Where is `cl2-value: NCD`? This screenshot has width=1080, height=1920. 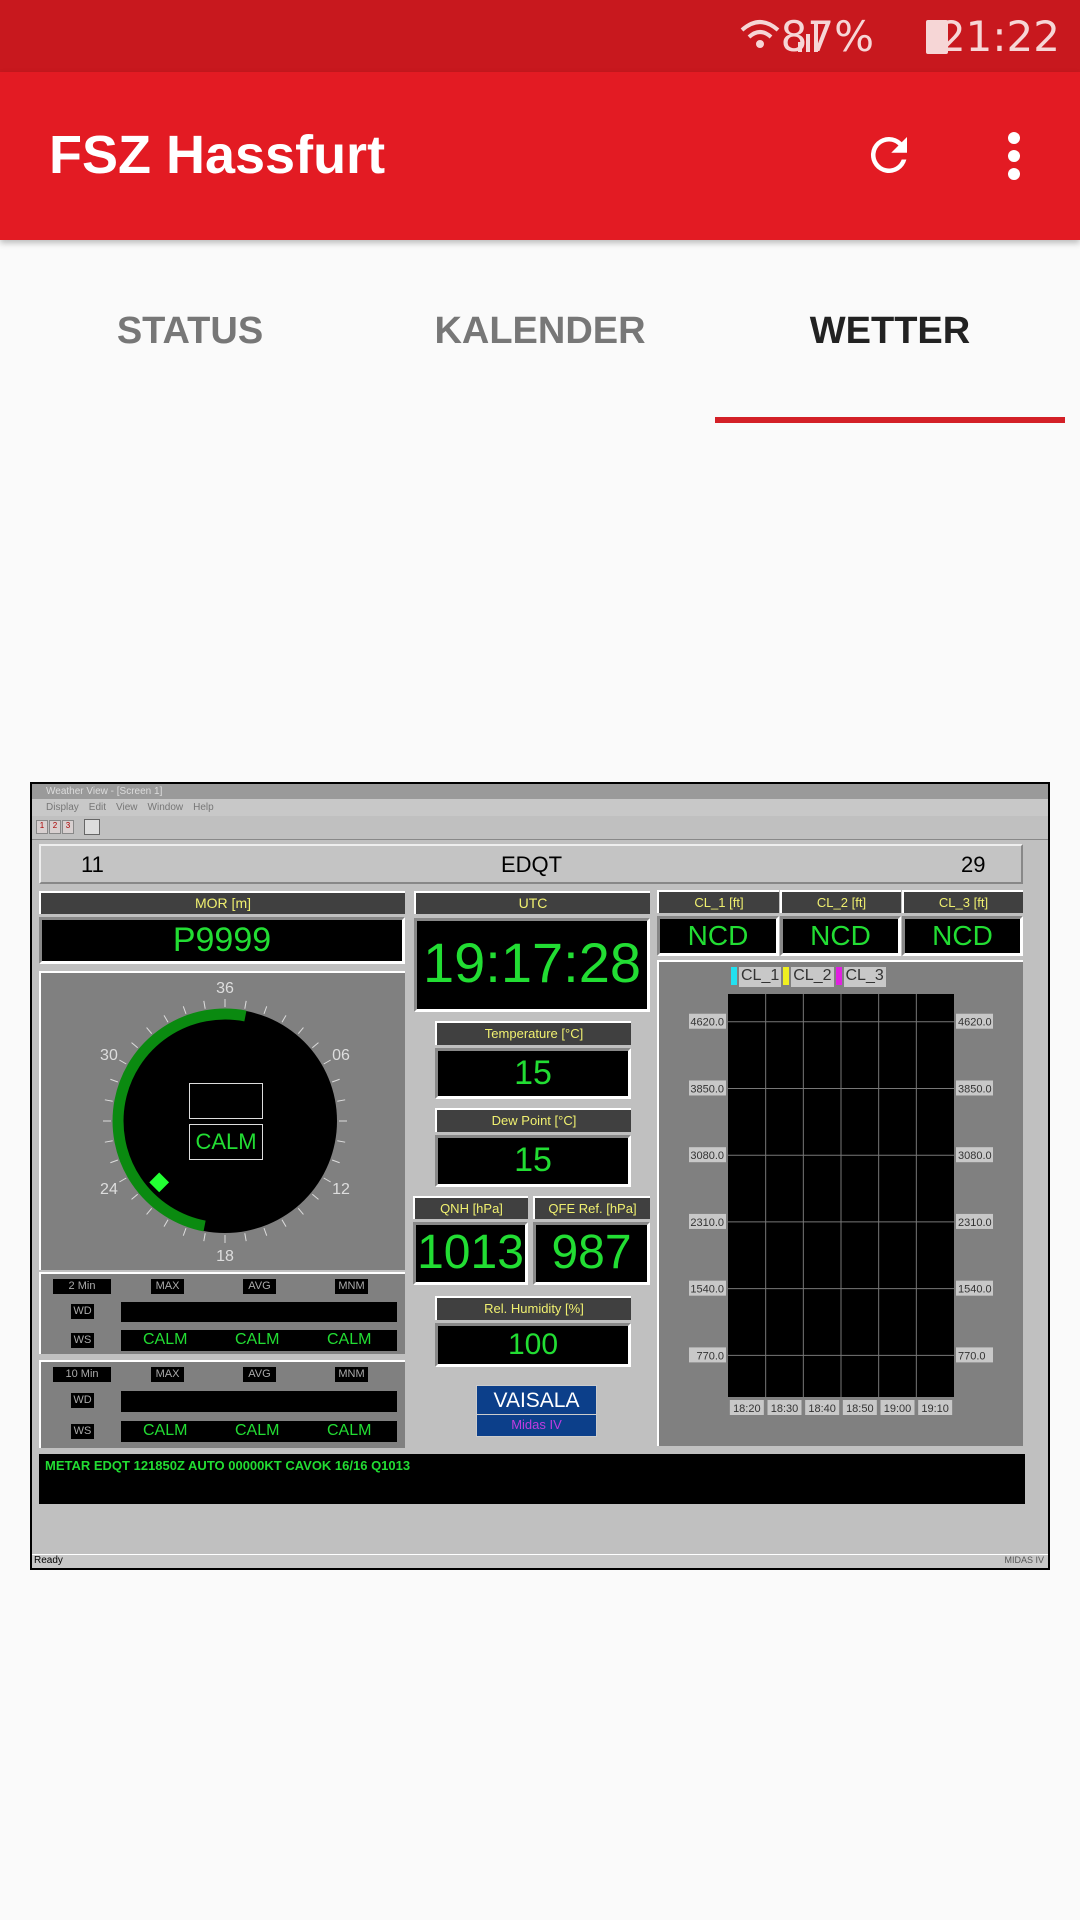 cl2-value: NCD is located at coordinates (840, 936).